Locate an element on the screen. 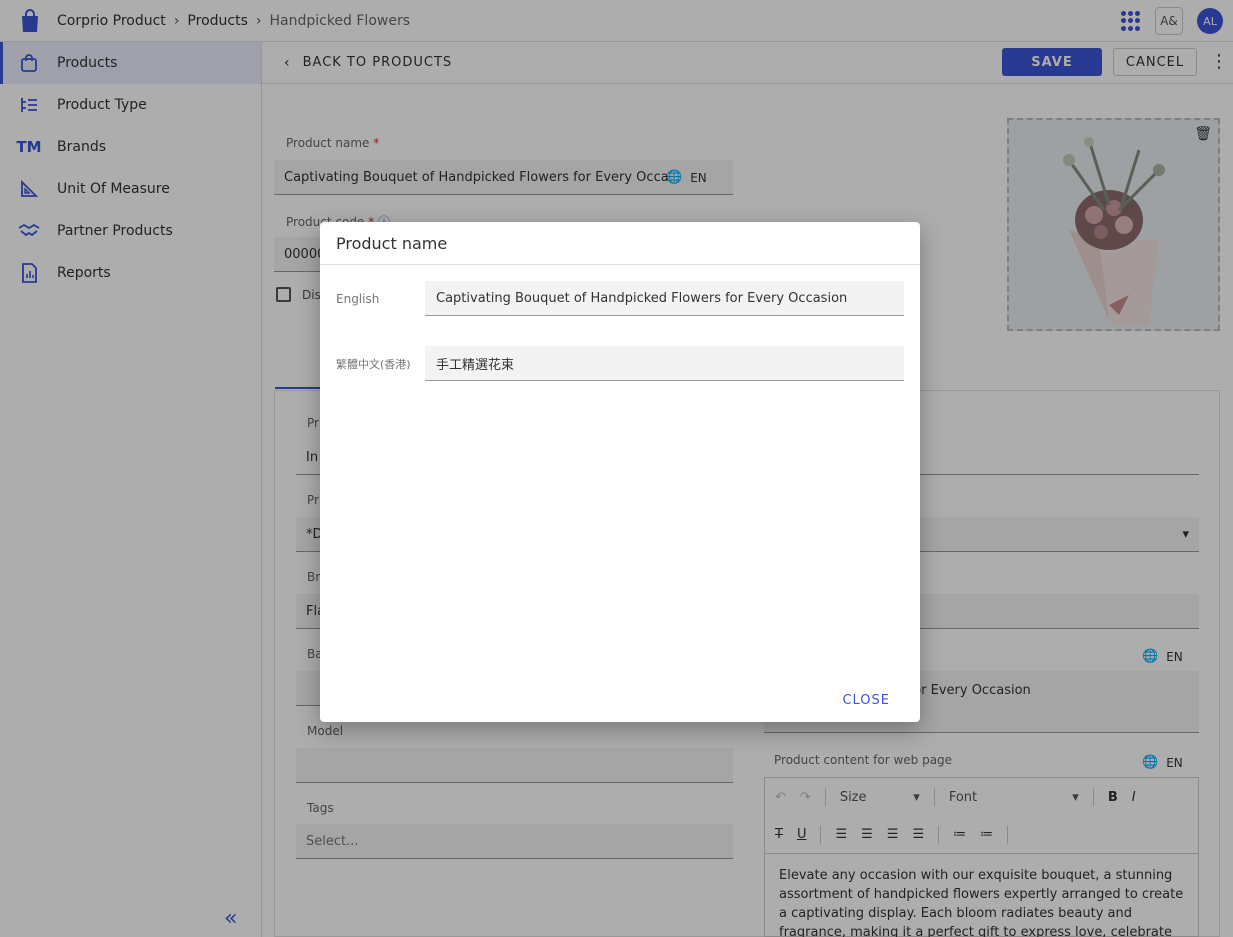 Image resolution: width=1233 pixels, height=937 pixels. dialog-row-chinese: 繁體中文(香港) 手工精選花束 is located at coordinates (620, 363).